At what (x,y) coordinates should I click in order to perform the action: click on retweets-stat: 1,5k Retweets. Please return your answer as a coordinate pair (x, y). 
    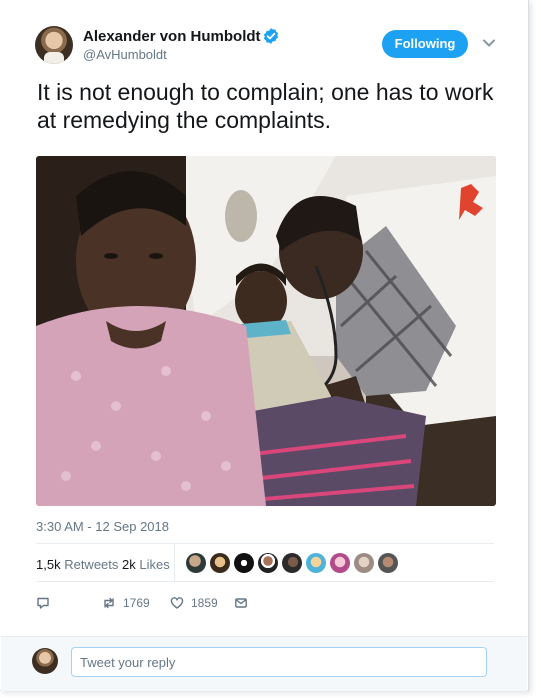
    Looking at the image, I should click on (77, 565).